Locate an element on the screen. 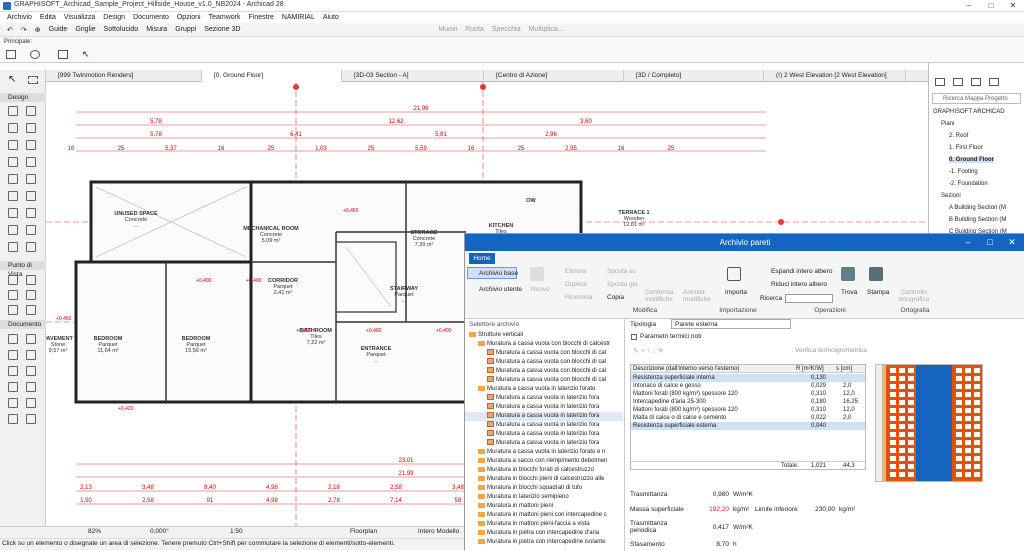 This screenshot has width=1024, height=551. worksheet-tool-icon is located at coordinates (31, 295).